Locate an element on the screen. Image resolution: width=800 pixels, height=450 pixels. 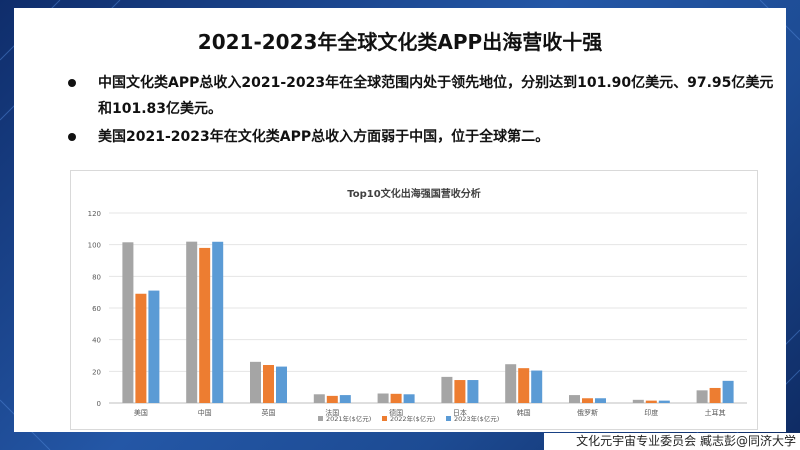
y-tick-label: 20 is located at coordinates (96, 372).